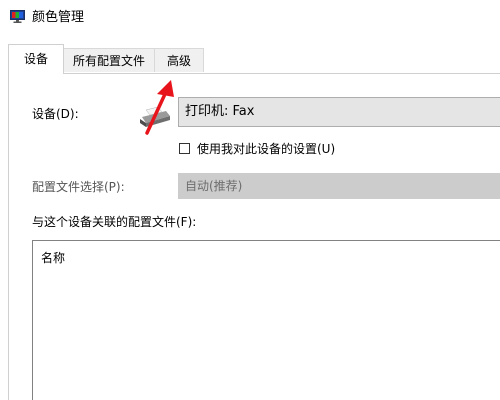  Describe the element at coordinates (109, 60) in the screenshot. I see `tab-all-profiles: 所有配置文件` at that location.